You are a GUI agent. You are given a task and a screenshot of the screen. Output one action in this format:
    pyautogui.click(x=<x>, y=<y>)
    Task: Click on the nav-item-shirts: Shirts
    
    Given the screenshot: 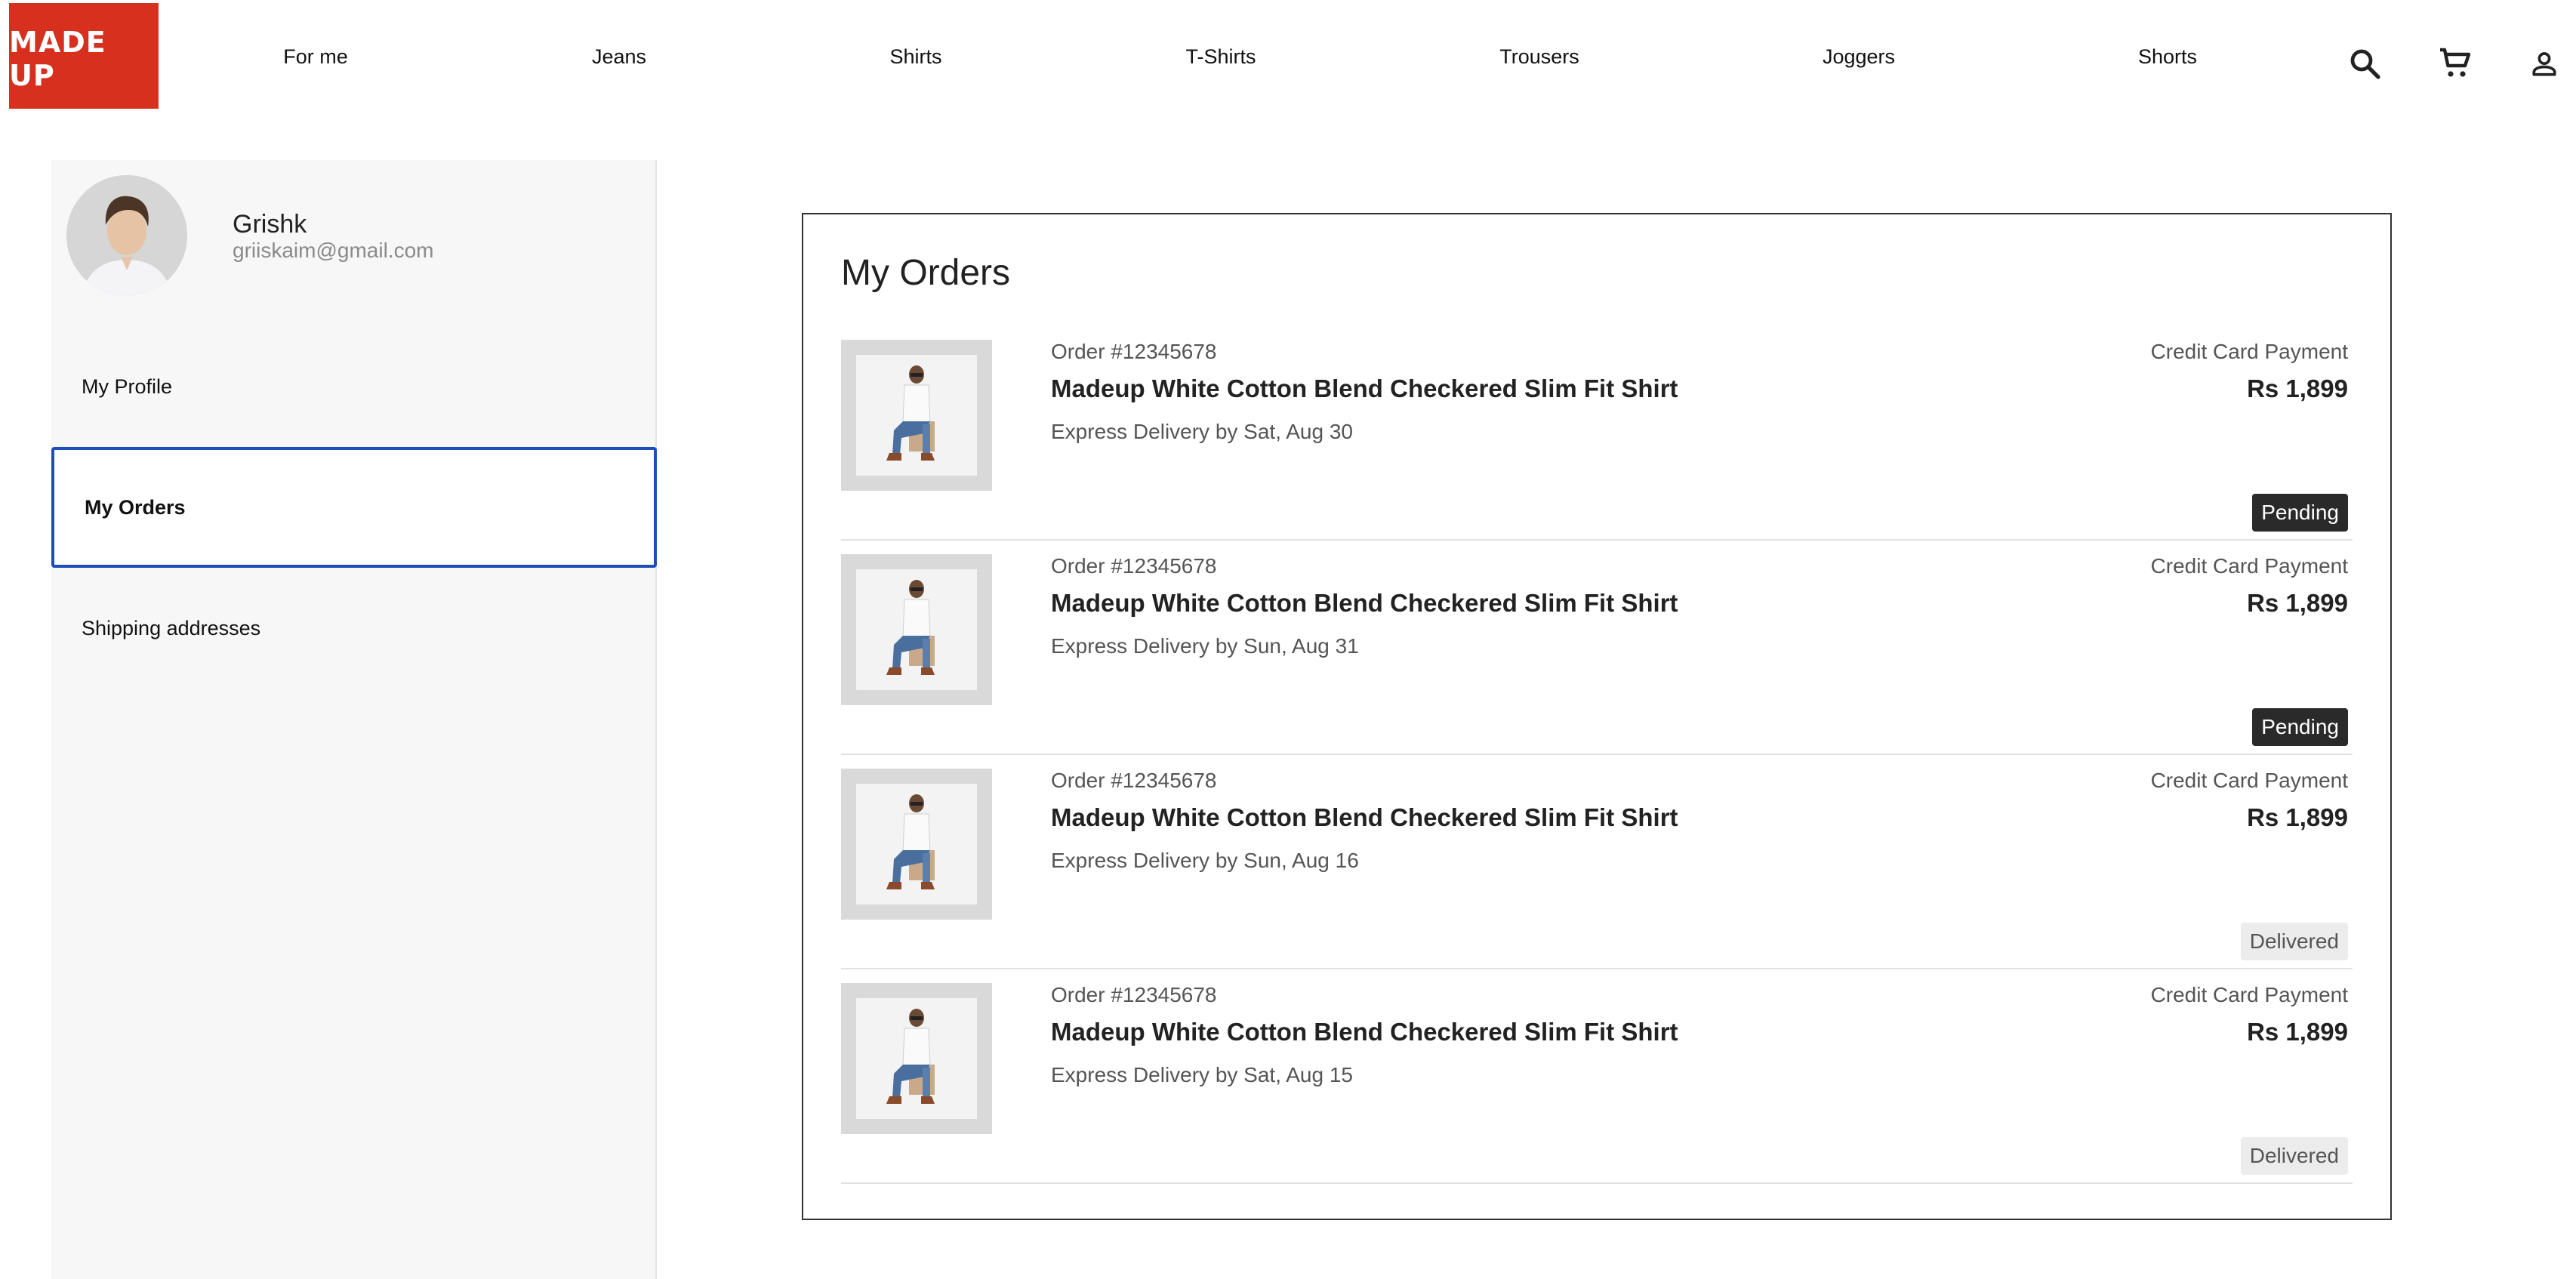 What is the action you would take?
    pyautogui.click(x=915, y=57)
    